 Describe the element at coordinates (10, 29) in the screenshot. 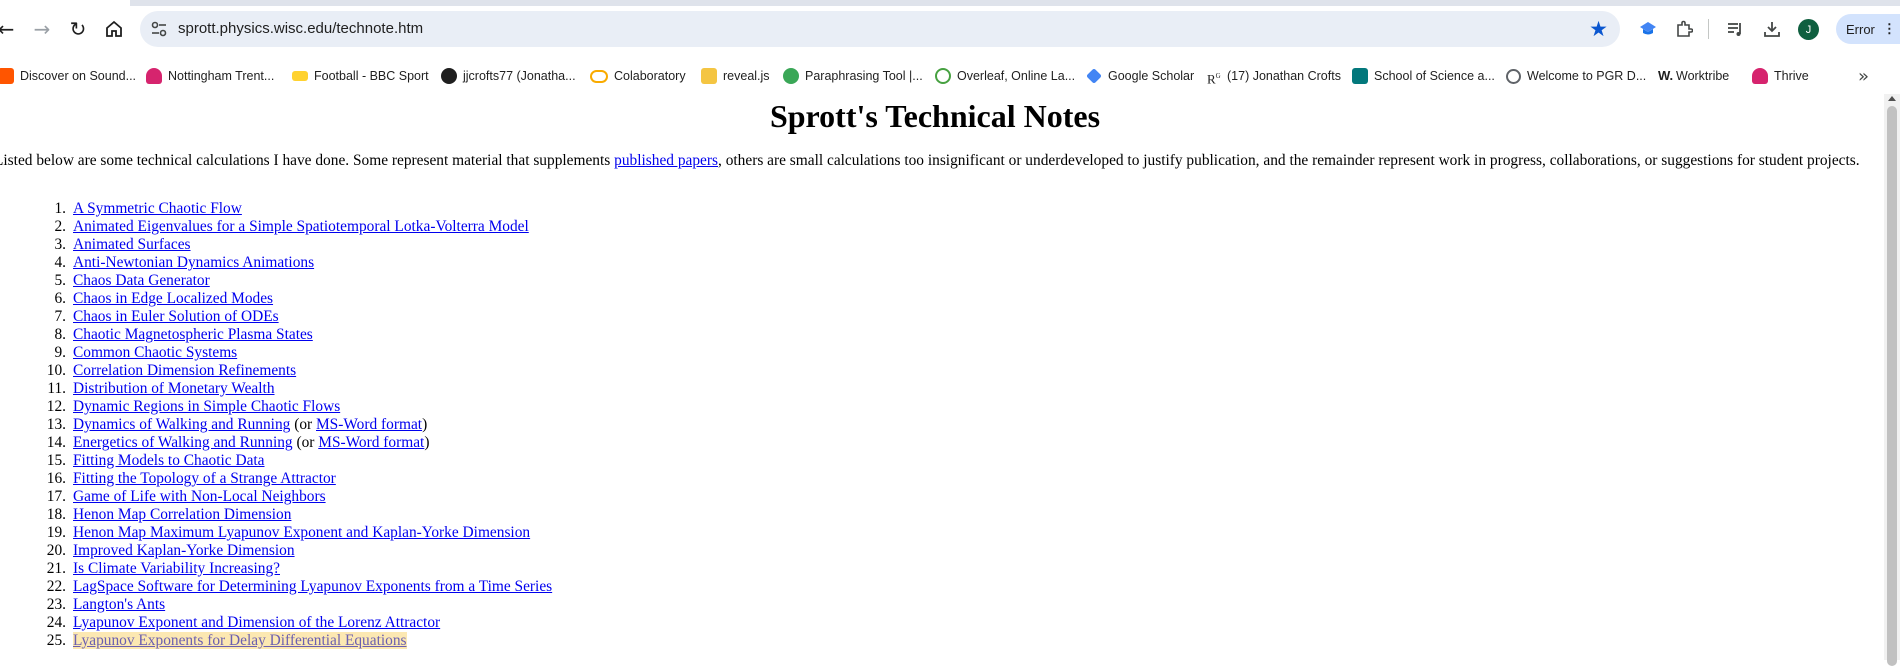

I see `back-button: ←` at that location.